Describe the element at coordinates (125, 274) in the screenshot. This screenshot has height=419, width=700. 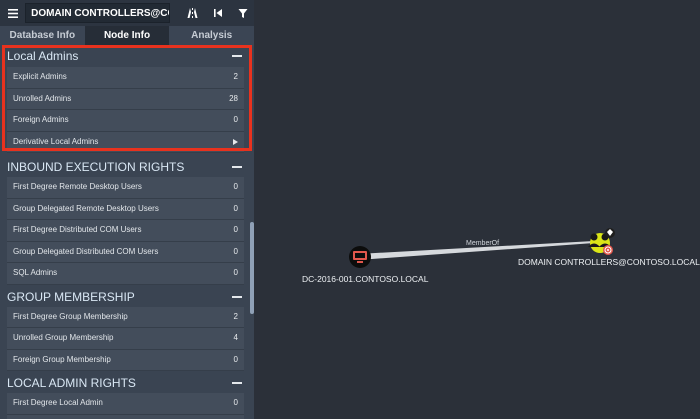
I see `list-item-sql-admins: SQL Admins 0` at that location.